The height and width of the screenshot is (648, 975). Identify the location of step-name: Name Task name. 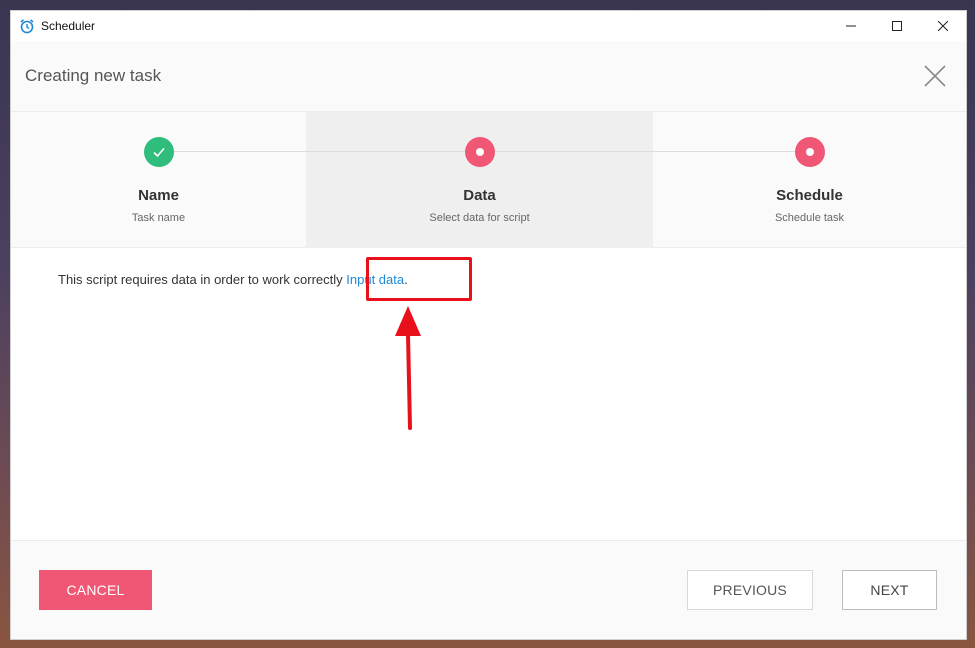
(158, 180).